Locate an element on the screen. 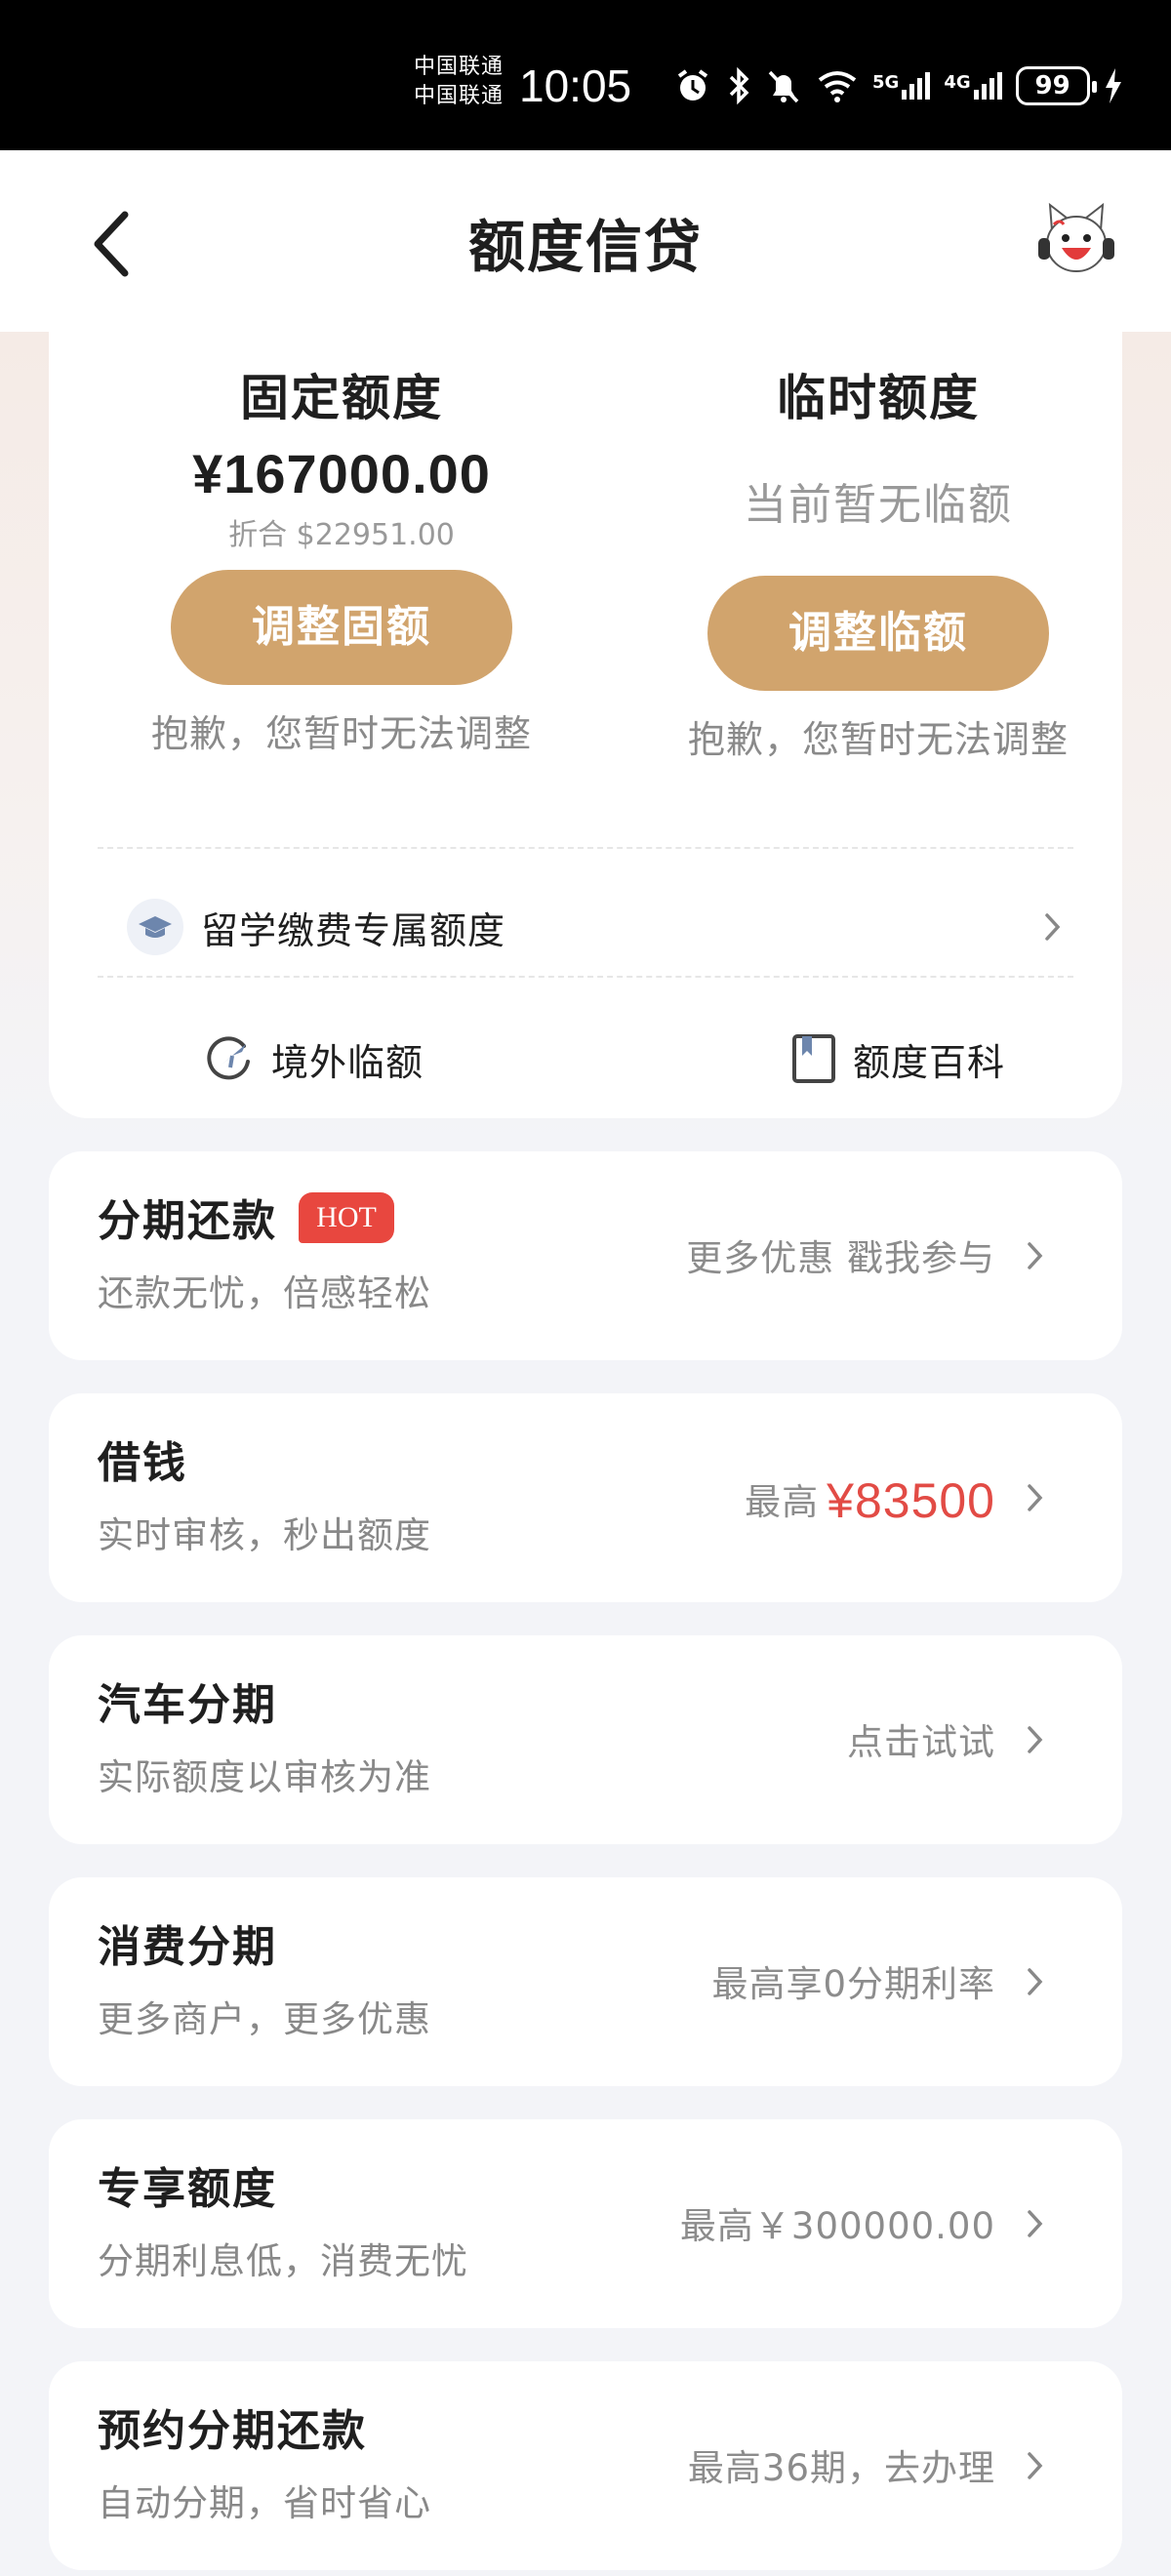 The height and width of the screenshot is (2576, 1171). overseas-temp-quota-label: 境外临额 is located at coordinates (347, 1062).